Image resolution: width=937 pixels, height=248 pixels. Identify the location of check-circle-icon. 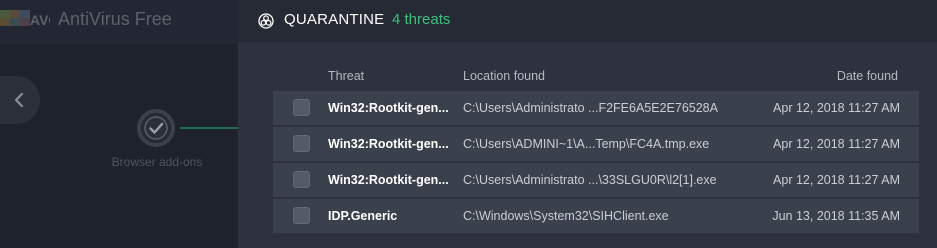
(156, 128).